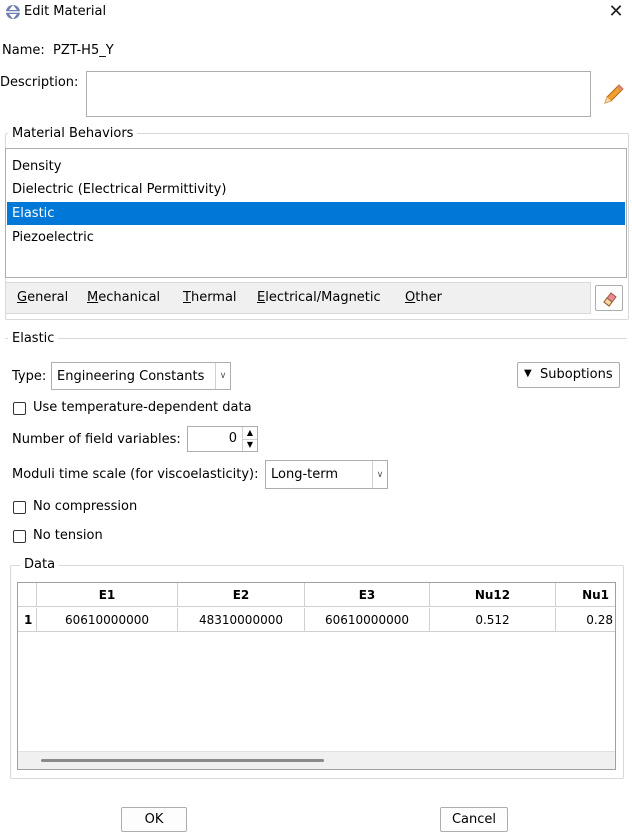  Describe the element at coordinates (19, 536) in the screenshot. I see `no-tension-checkbox` at that location.